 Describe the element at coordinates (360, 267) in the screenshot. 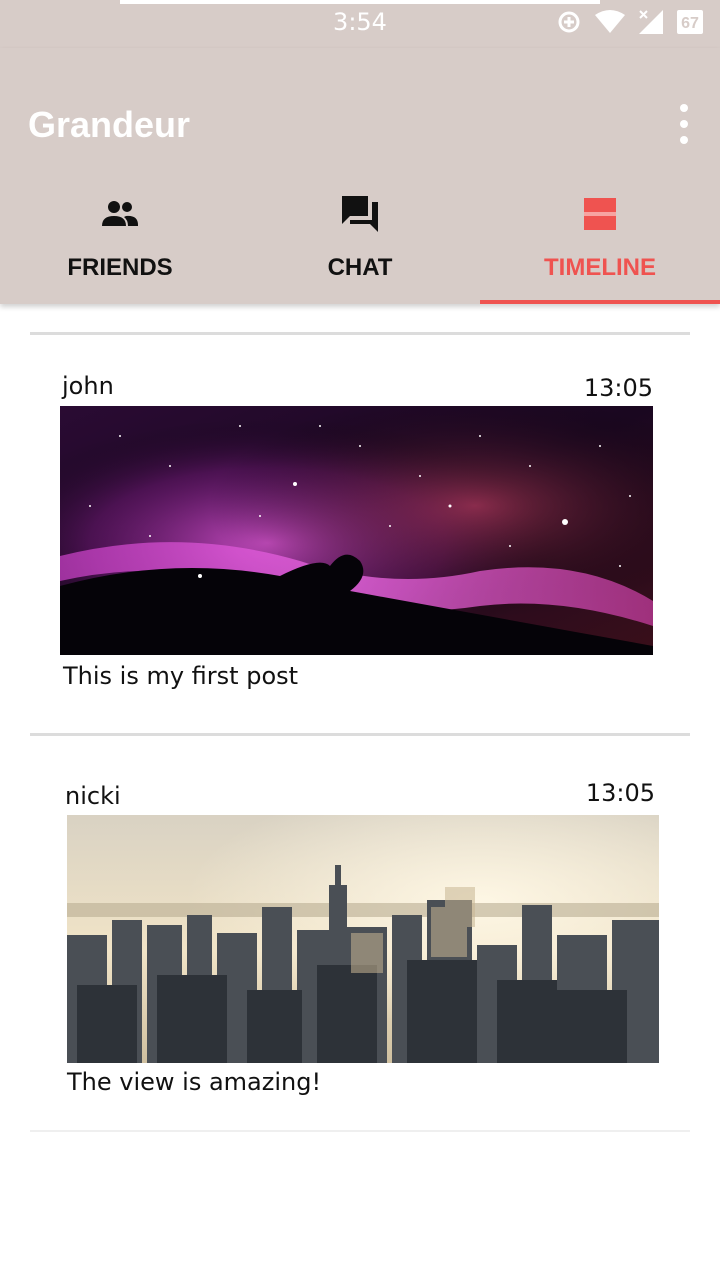

I see `tab-label: CHAT` at that location.